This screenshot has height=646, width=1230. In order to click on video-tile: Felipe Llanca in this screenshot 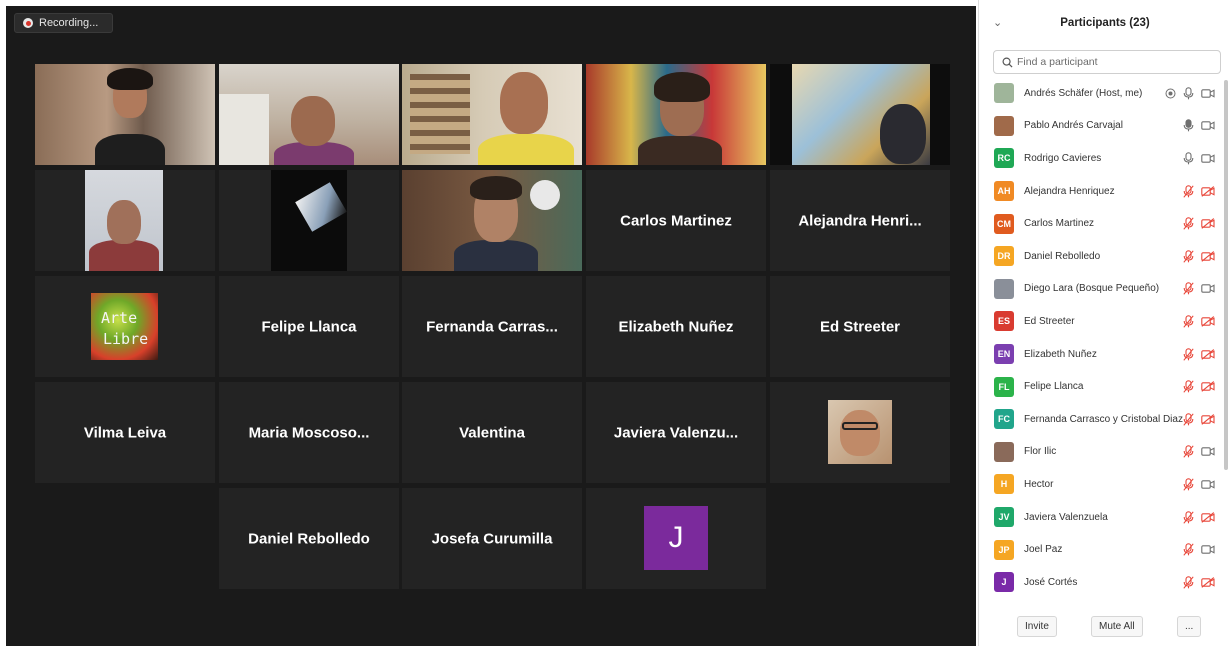, I will do `click(309, 326)`.